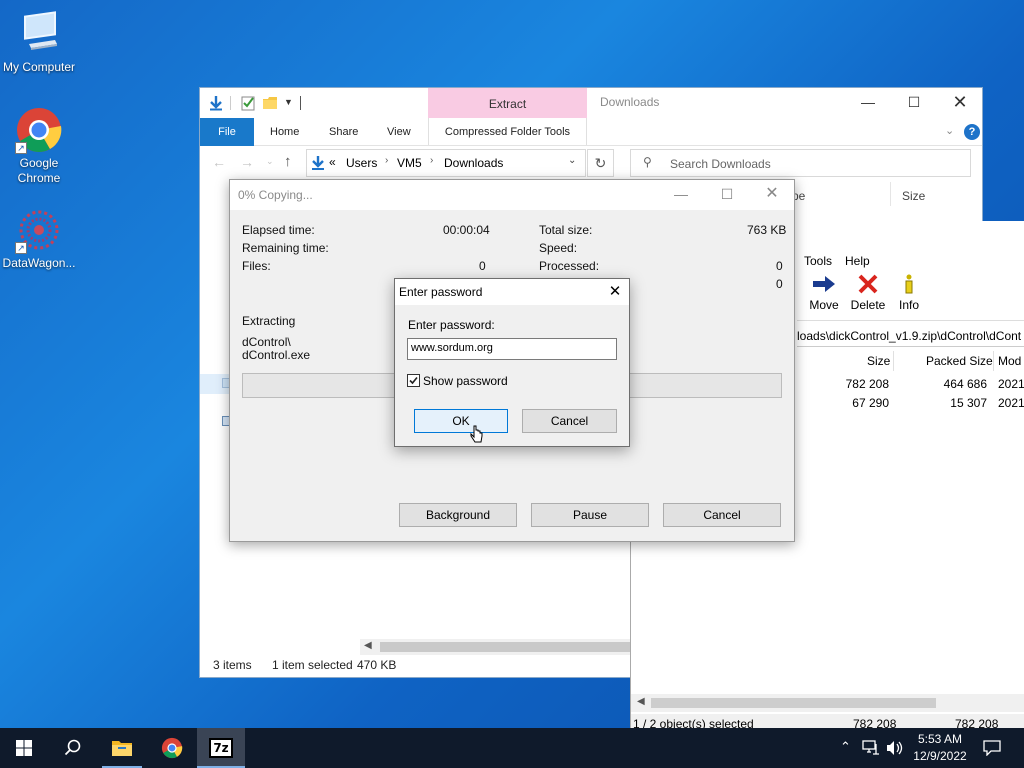 This screenshot has height=768, width=1024. Describe the element at coordinates (779, 266) in the screenshot. I see `processed-value: 0` at that location.